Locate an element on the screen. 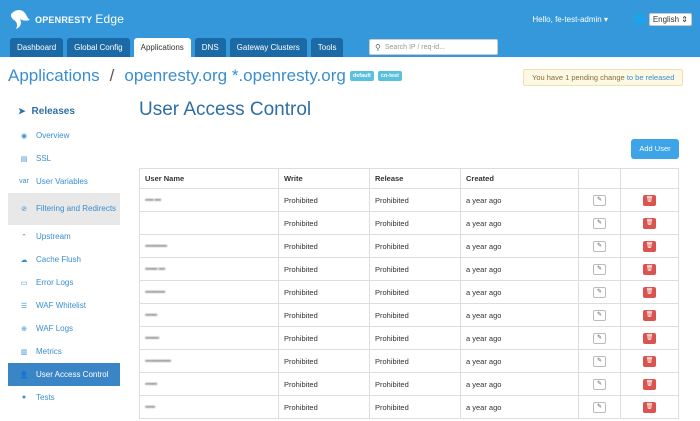 This screenshot has height=421, width=700. table-row: Prohibited Prohibited a year ago ✎ 🗑 is located at coordinates (409, 223).